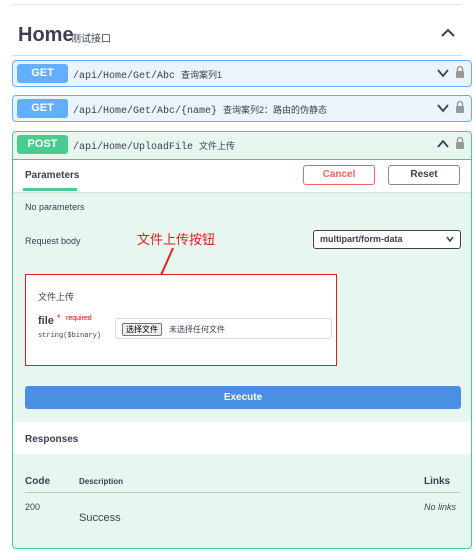 This screenshot has width=474, height=551. I want to click on param-type: string($binary), so click(70, 336).